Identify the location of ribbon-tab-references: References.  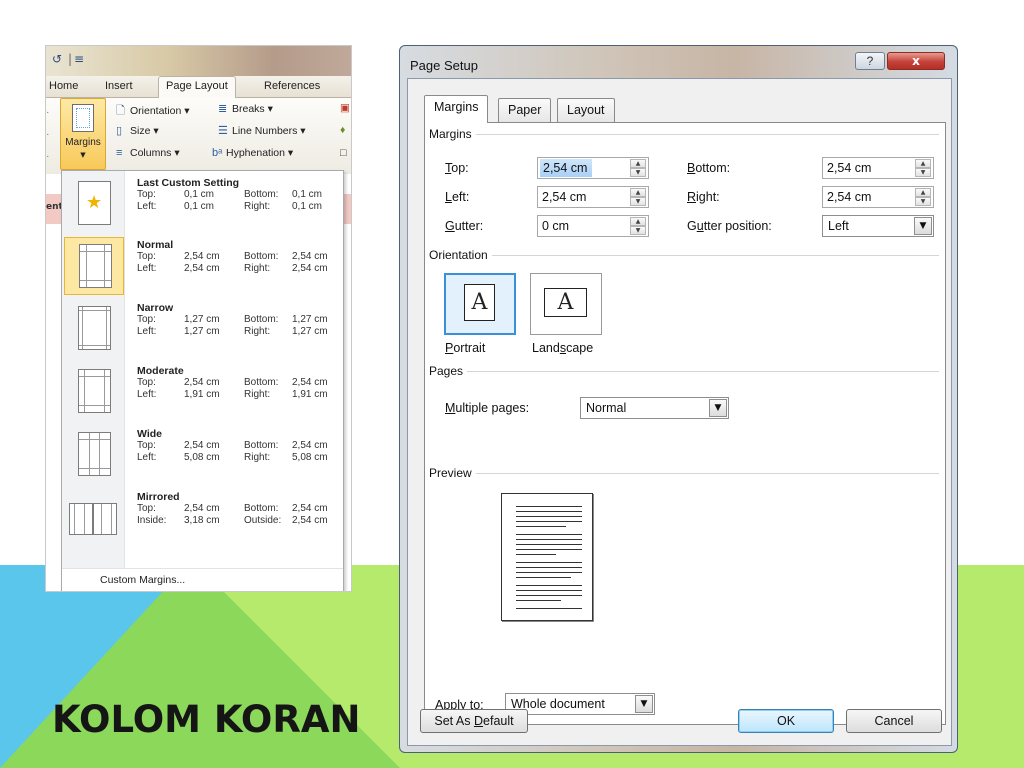
(292, 86).